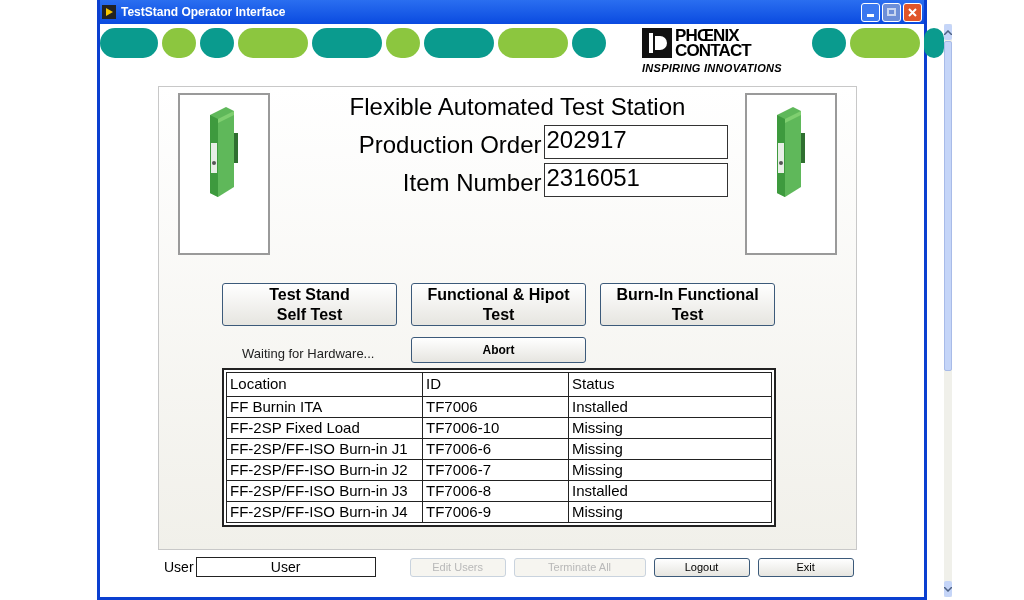  Describe the element at coordinates (891, 12) in the screenshot. I see `maximize-button` at that location.